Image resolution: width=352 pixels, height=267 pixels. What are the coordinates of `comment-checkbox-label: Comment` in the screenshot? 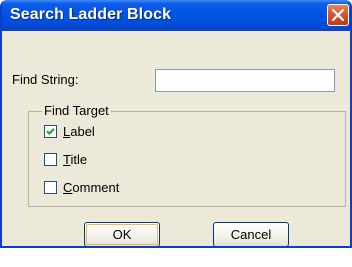 It's located at (91, 187).